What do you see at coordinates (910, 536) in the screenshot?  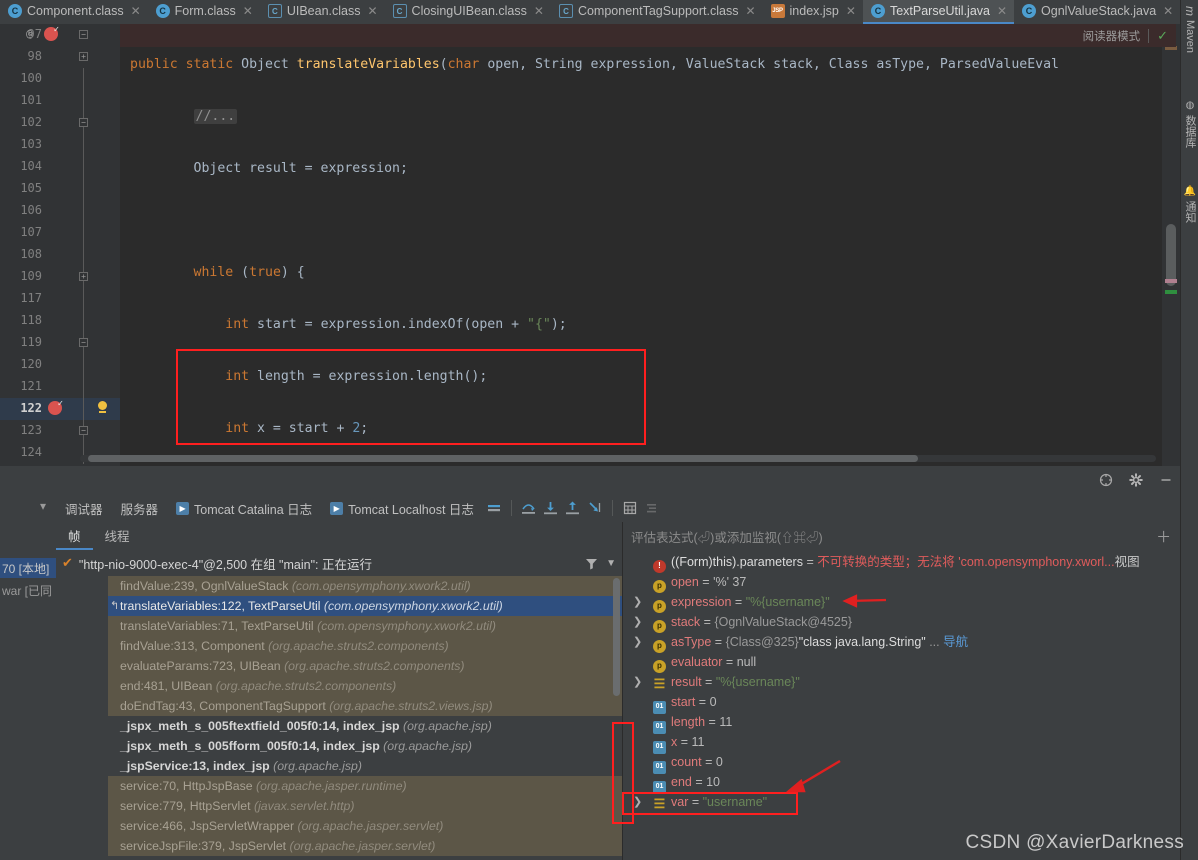 I see `evaluate-expression-bar: 评估表达式(⏎)或添加监视(⇧⌘⏎) ＋ ▼` at bounding box center [910, 536].